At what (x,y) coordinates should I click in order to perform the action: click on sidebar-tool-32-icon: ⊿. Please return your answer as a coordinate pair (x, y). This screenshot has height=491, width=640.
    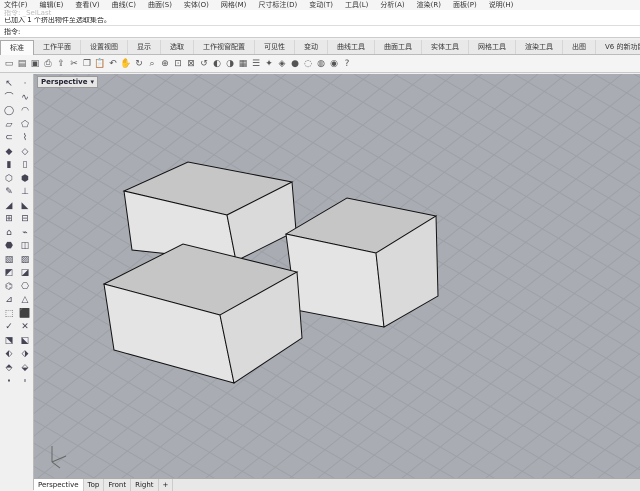
    Looking at the image, I should click on (9, 301).